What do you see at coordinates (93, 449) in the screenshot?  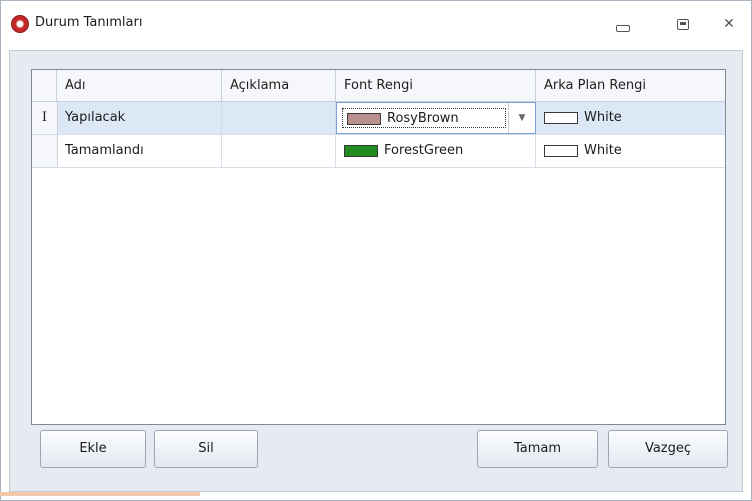 I see `add-button: Ekle` at bounding box center [93, 449].